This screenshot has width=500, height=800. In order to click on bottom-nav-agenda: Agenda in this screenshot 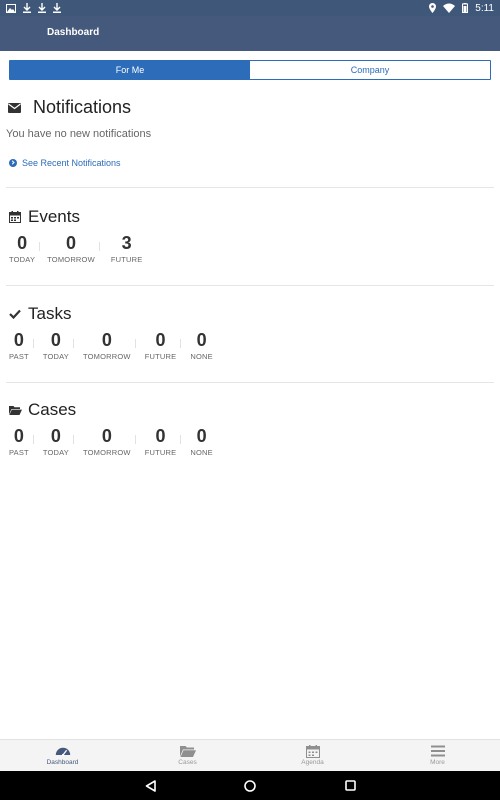, I will do `click(312, 755)`.